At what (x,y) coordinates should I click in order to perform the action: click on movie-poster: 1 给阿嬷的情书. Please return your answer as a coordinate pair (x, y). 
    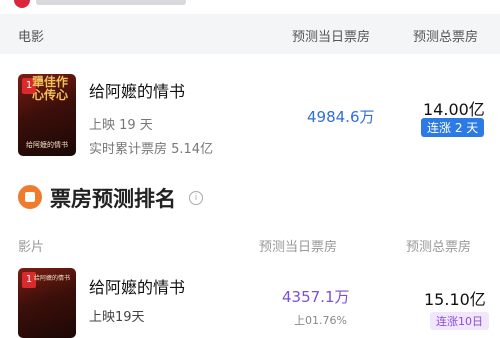
    Looking at the image, I should click on (47, 303).